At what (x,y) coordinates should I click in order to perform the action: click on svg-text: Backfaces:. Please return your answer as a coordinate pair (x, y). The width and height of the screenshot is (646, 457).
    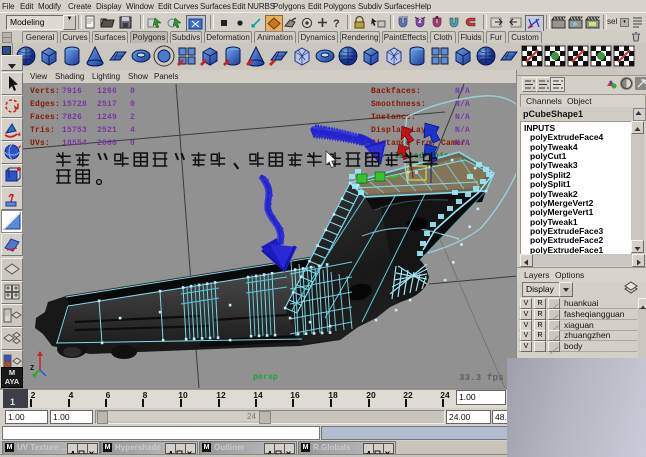
    Looking at the image, I should click on (396, 91).